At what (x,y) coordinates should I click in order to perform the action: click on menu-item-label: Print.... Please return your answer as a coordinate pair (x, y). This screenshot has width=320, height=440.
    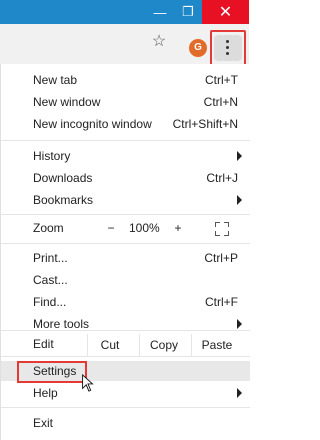
    Looking at the image, I should click on (50, 258).